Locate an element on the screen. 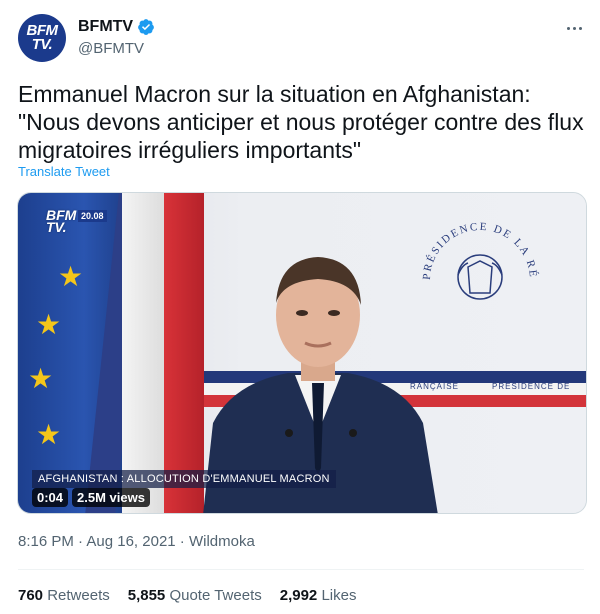 This screenshot has height=614, width=600. avatar-text-line2: TV. is located at coordinates (42, 44).